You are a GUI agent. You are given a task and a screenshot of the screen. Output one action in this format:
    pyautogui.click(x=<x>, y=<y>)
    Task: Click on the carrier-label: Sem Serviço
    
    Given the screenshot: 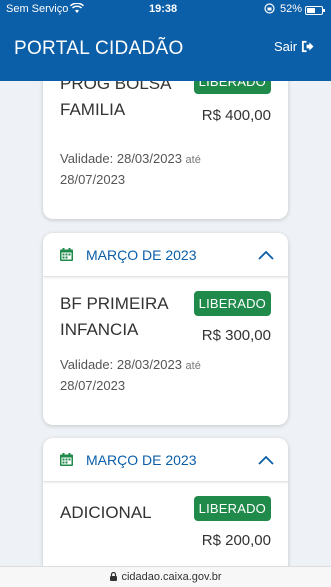 What is the action you would take?
    pyautogui.click(x=37, y=9)
    